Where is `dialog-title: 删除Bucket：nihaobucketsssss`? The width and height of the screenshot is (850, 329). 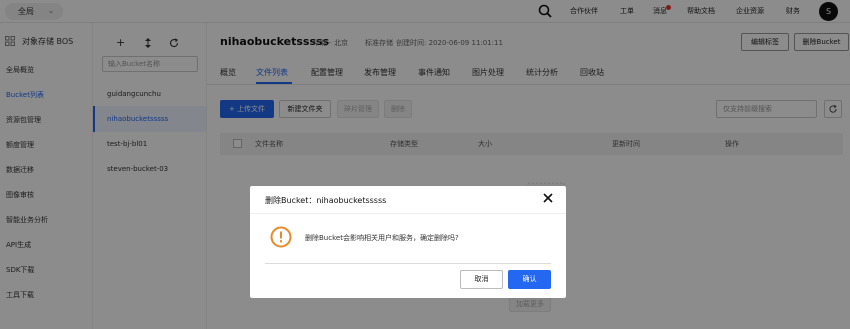 dialog-title: 删除Bucket：nihaobucketsssss is located at coordinates (326, 200).